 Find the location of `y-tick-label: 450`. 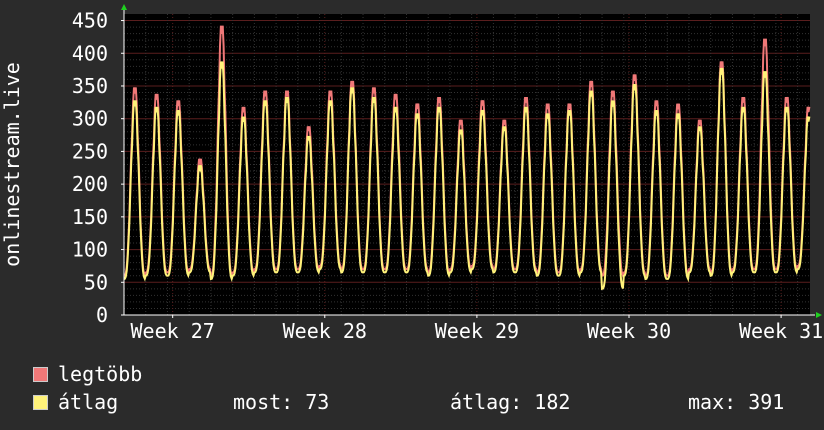

y-tick-label: 450 is located at coordinates (90, 21).